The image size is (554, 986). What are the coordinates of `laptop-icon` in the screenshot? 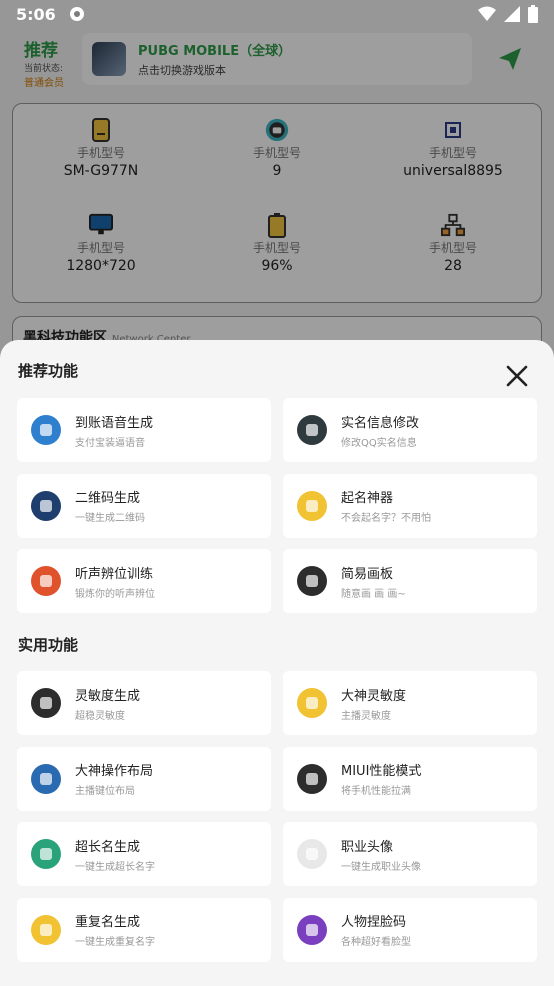 It's located at (46, 703).